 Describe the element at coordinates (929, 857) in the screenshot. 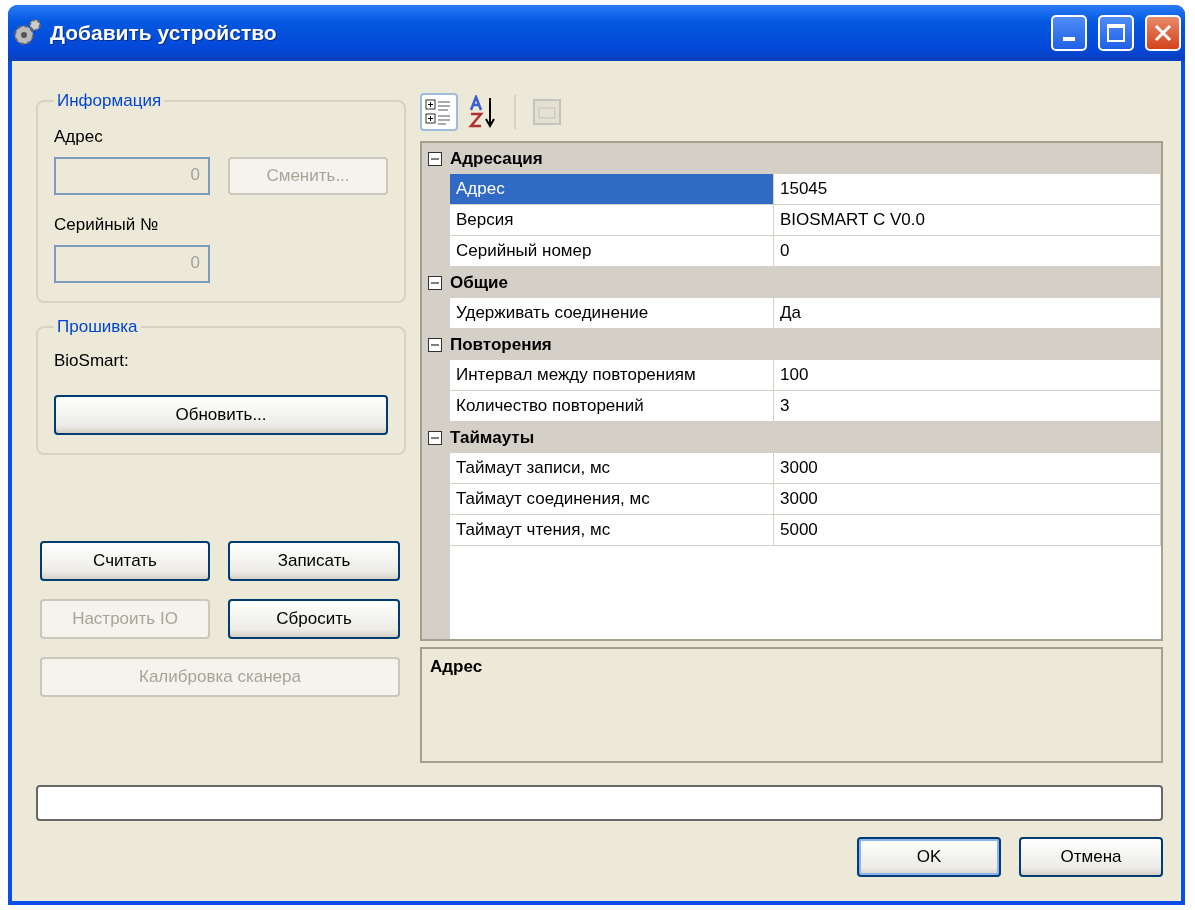

I see `dialog-button: OK` at that location.